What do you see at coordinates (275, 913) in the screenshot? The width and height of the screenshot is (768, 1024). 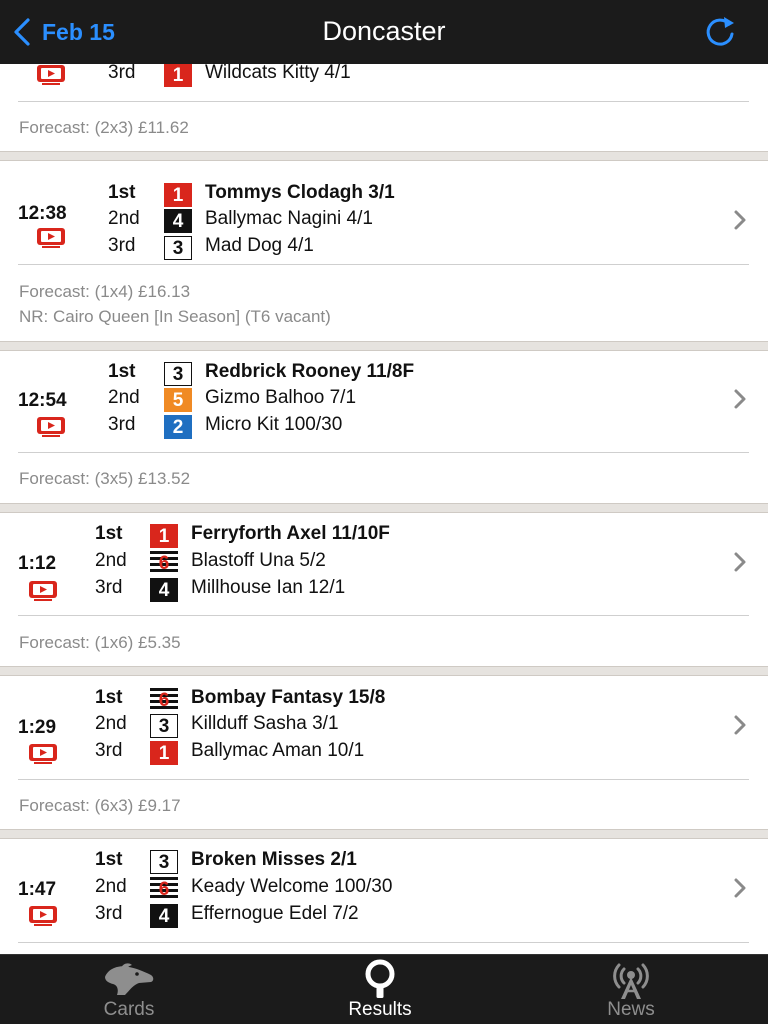 I see `runner-name: Effernogue Edel 7/2` at bounding box center [275, 913].